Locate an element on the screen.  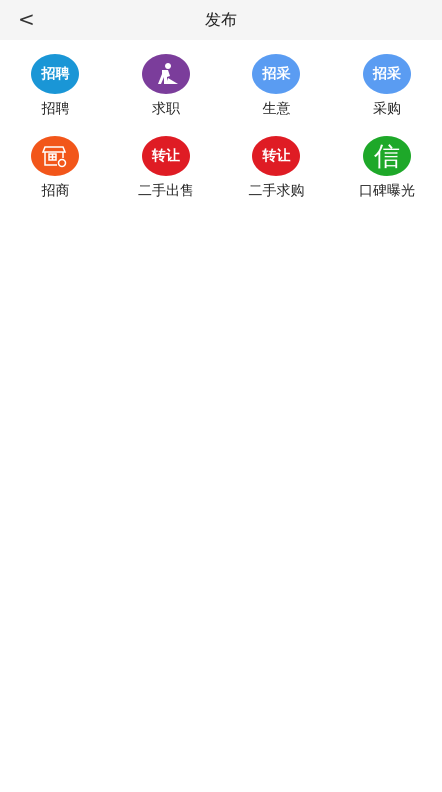
worker-icon is located at coordinates (166, 74).